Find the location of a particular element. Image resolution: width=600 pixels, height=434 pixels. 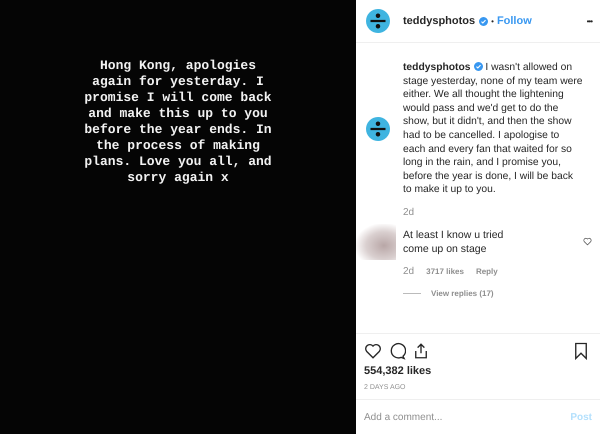

reply-link: Reply is located at coordinates (487, 271).